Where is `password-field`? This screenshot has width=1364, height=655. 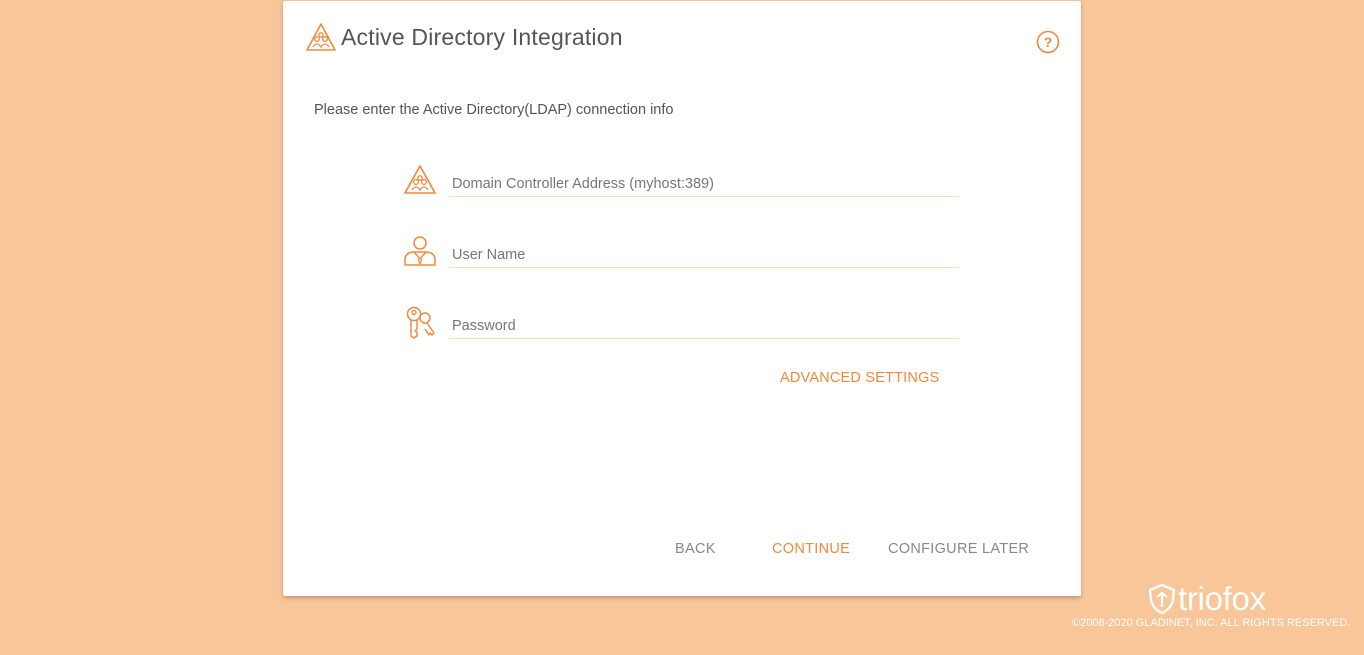
password-field is located at coordinates (683, 325).